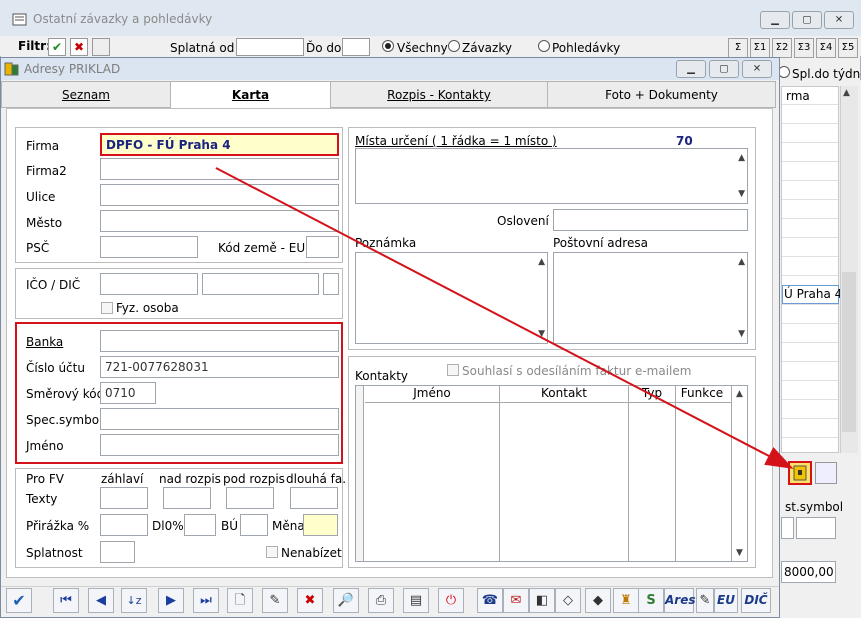 The width and height of the screenshot is (861, 618). I want to click on filter-eraser-icon, so click(101, 47).